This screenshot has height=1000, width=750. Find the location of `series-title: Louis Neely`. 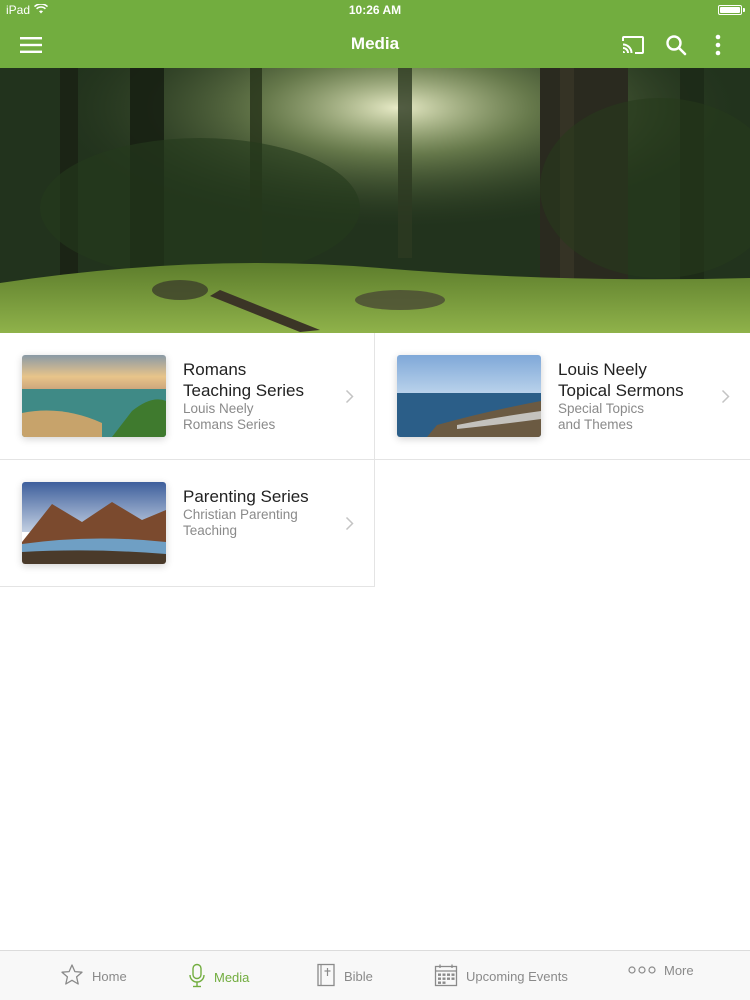

series-title: Louis Neely is located at coordinates (602, 369).